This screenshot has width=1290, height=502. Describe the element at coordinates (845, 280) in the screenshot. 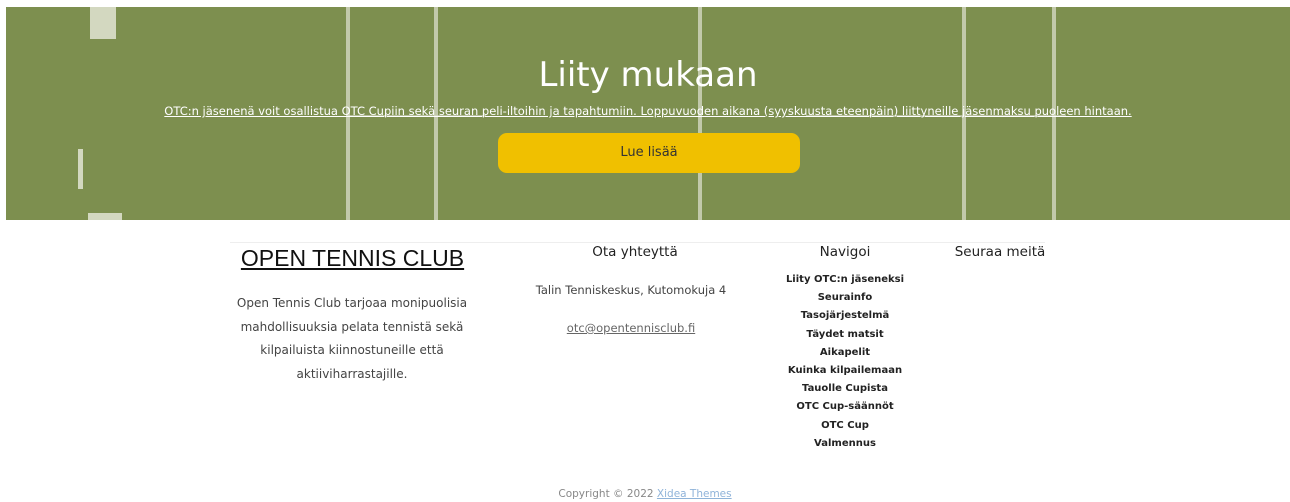

I see `nav-link-join: Liity OTC:n jäseneksi` at that location.